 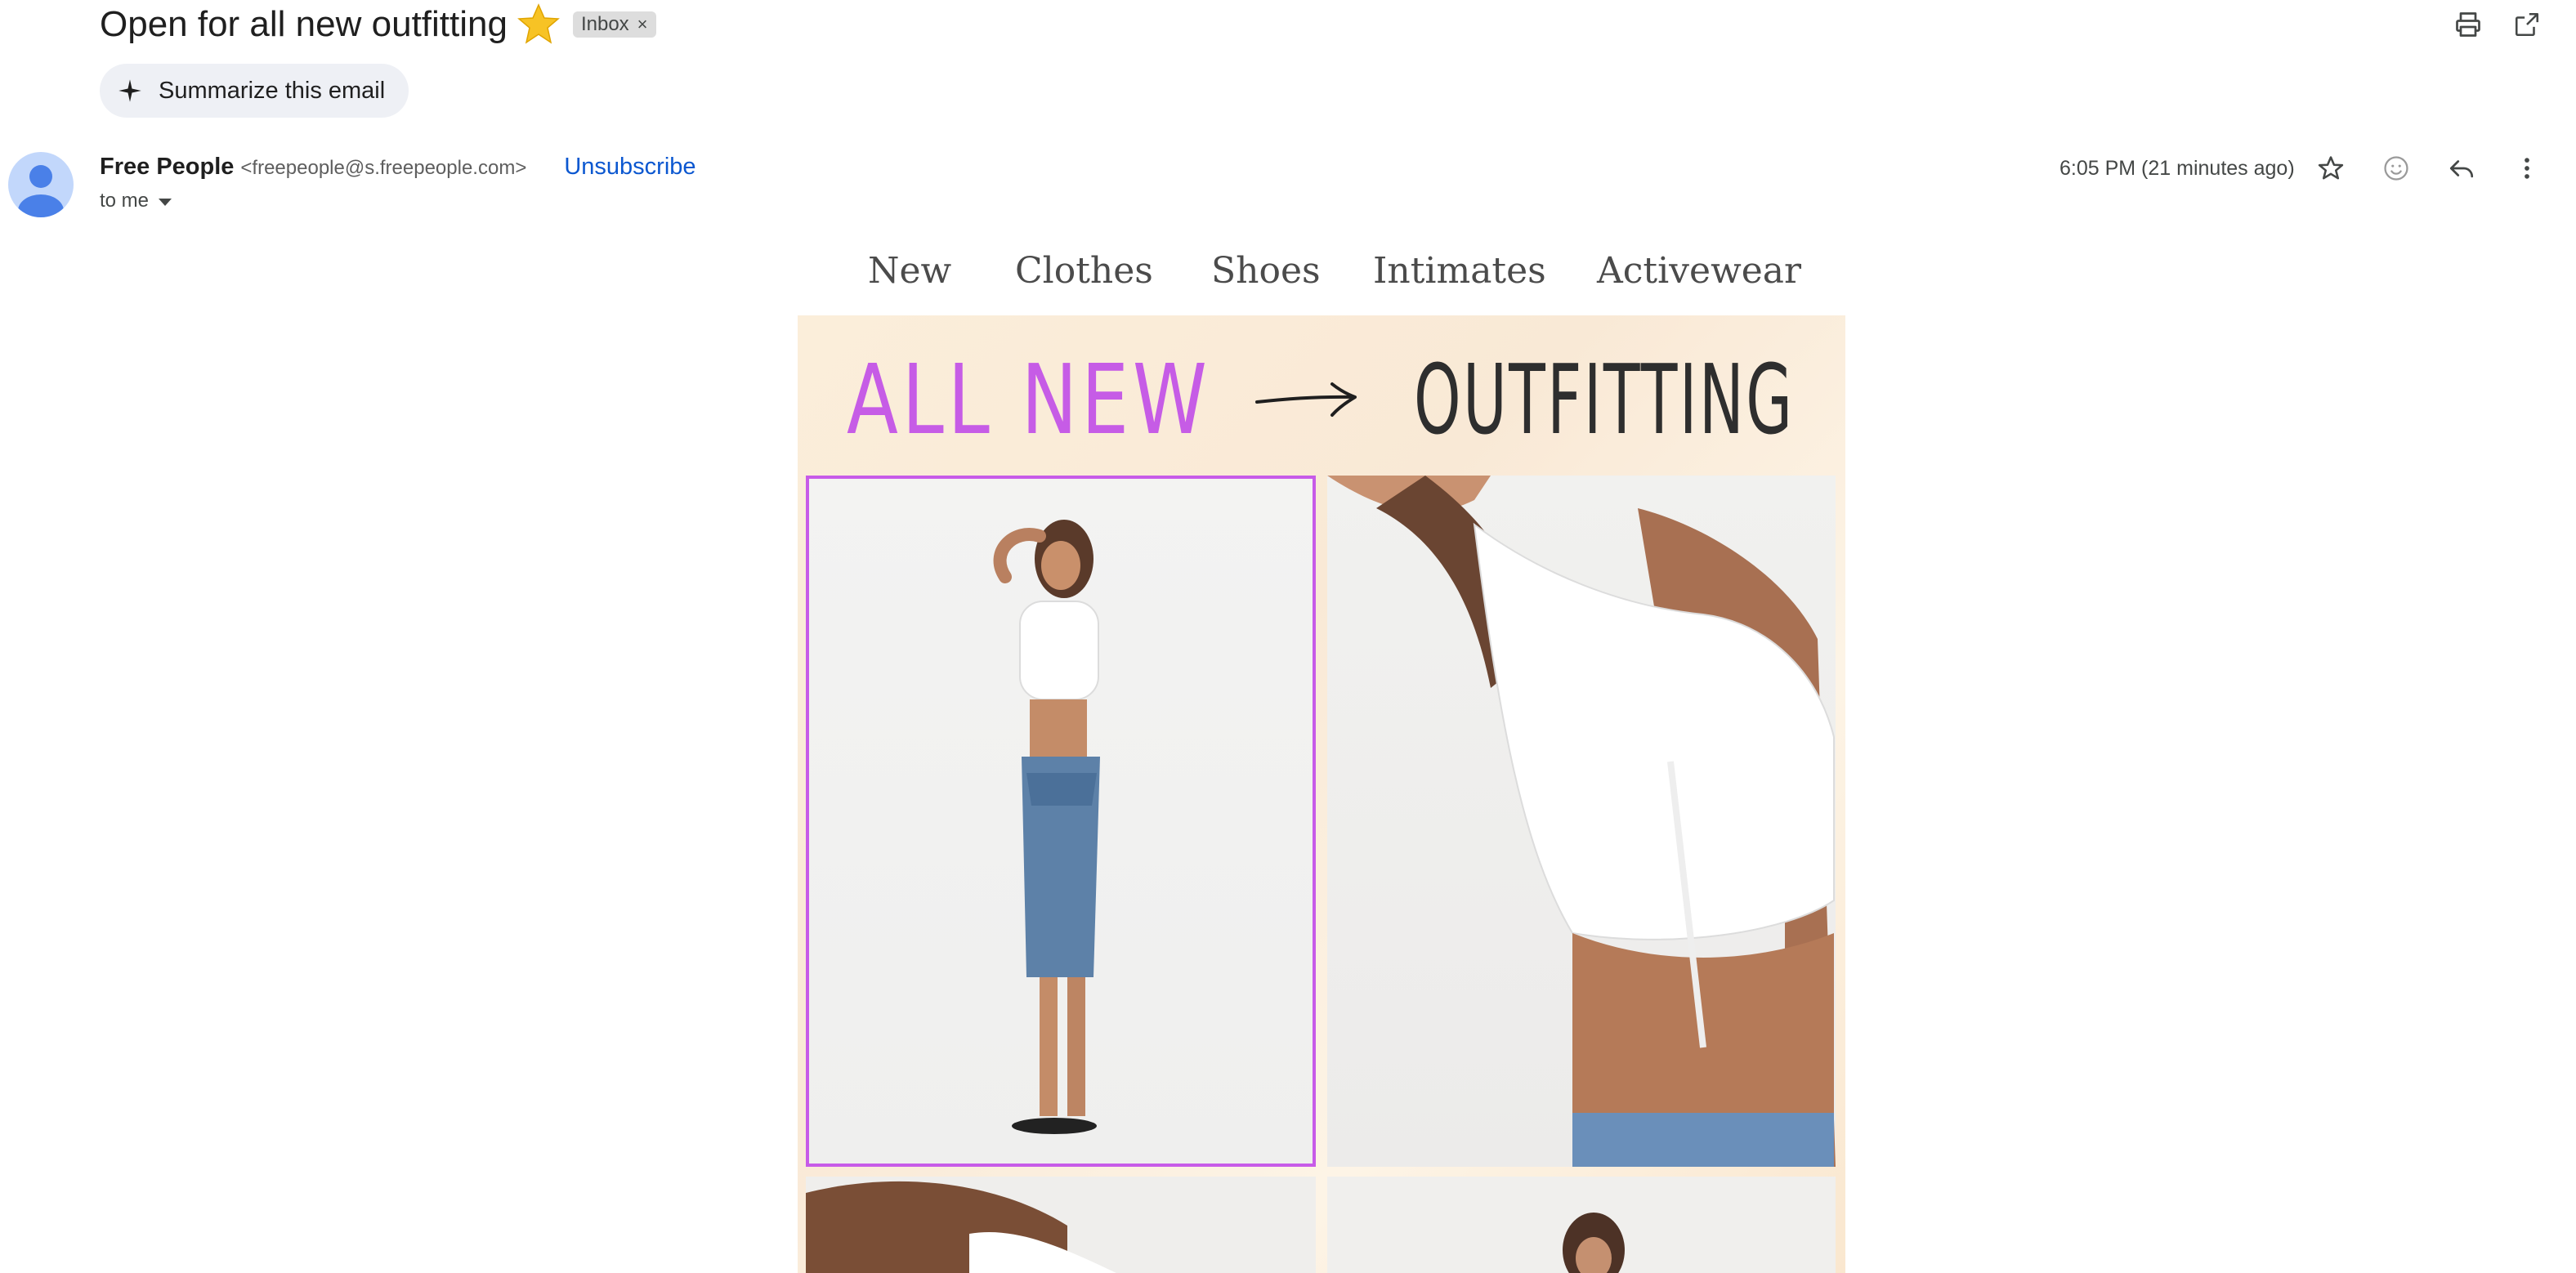 I want to click on star-button, so click(x=2331, y=168).